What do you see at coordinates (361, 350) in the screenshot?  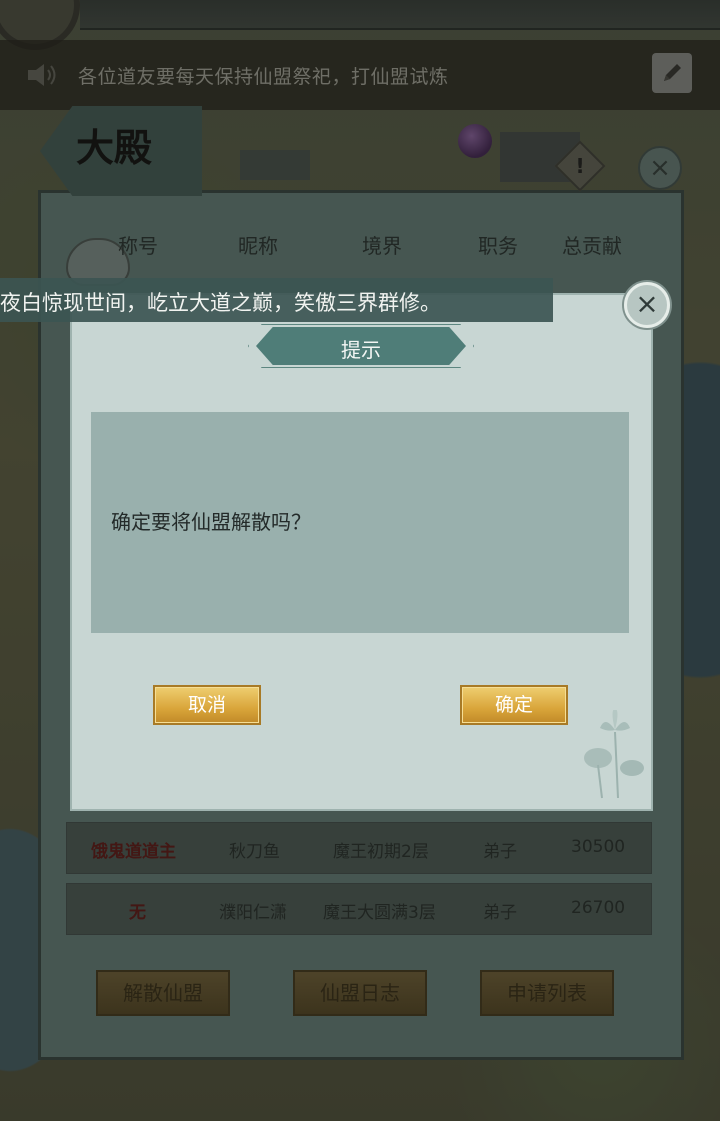 I see `dialog-title: 提示` at bounding box center [361, 350].